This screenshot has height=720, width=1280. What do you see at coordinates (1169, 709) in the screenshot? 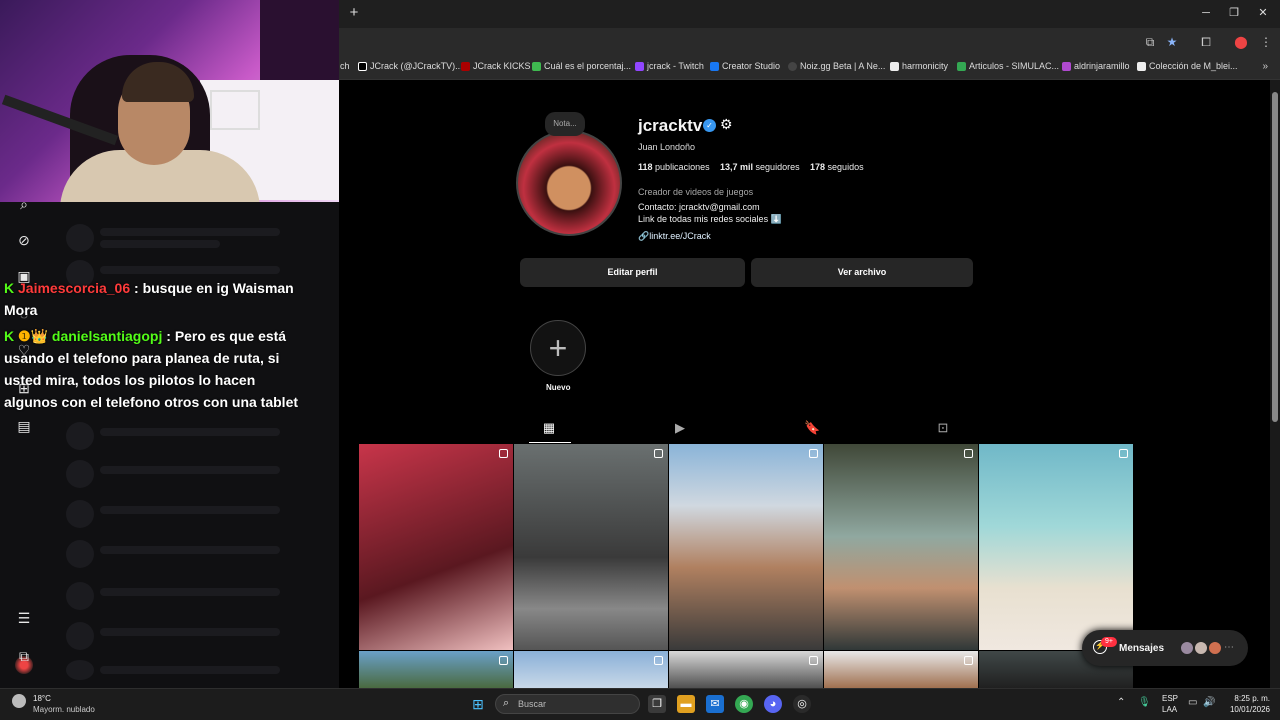
I see `keyboard-layout: LAA` at bounding box center [1169, 709].